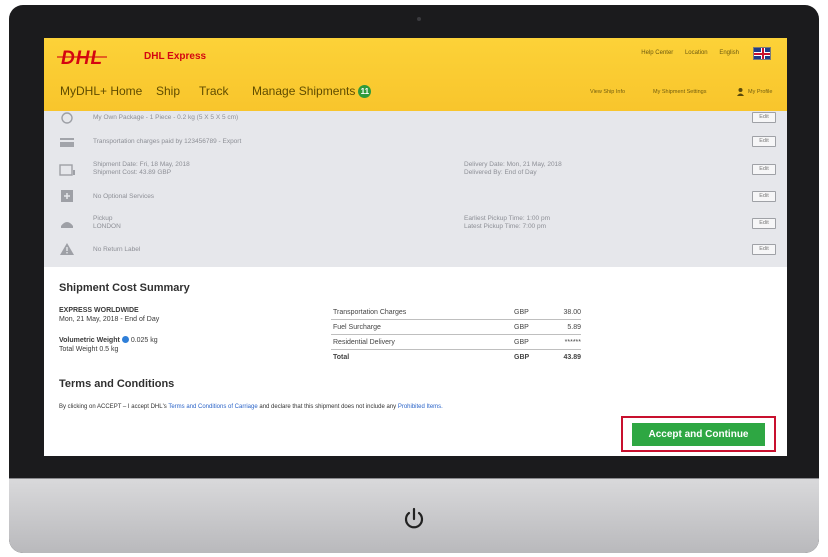 This screenshot has width=828, height=557. Describe the element at coordinates (89, 349) in the screenshot. I see `total-weight: Total Weight 0.5 kg` at that location.